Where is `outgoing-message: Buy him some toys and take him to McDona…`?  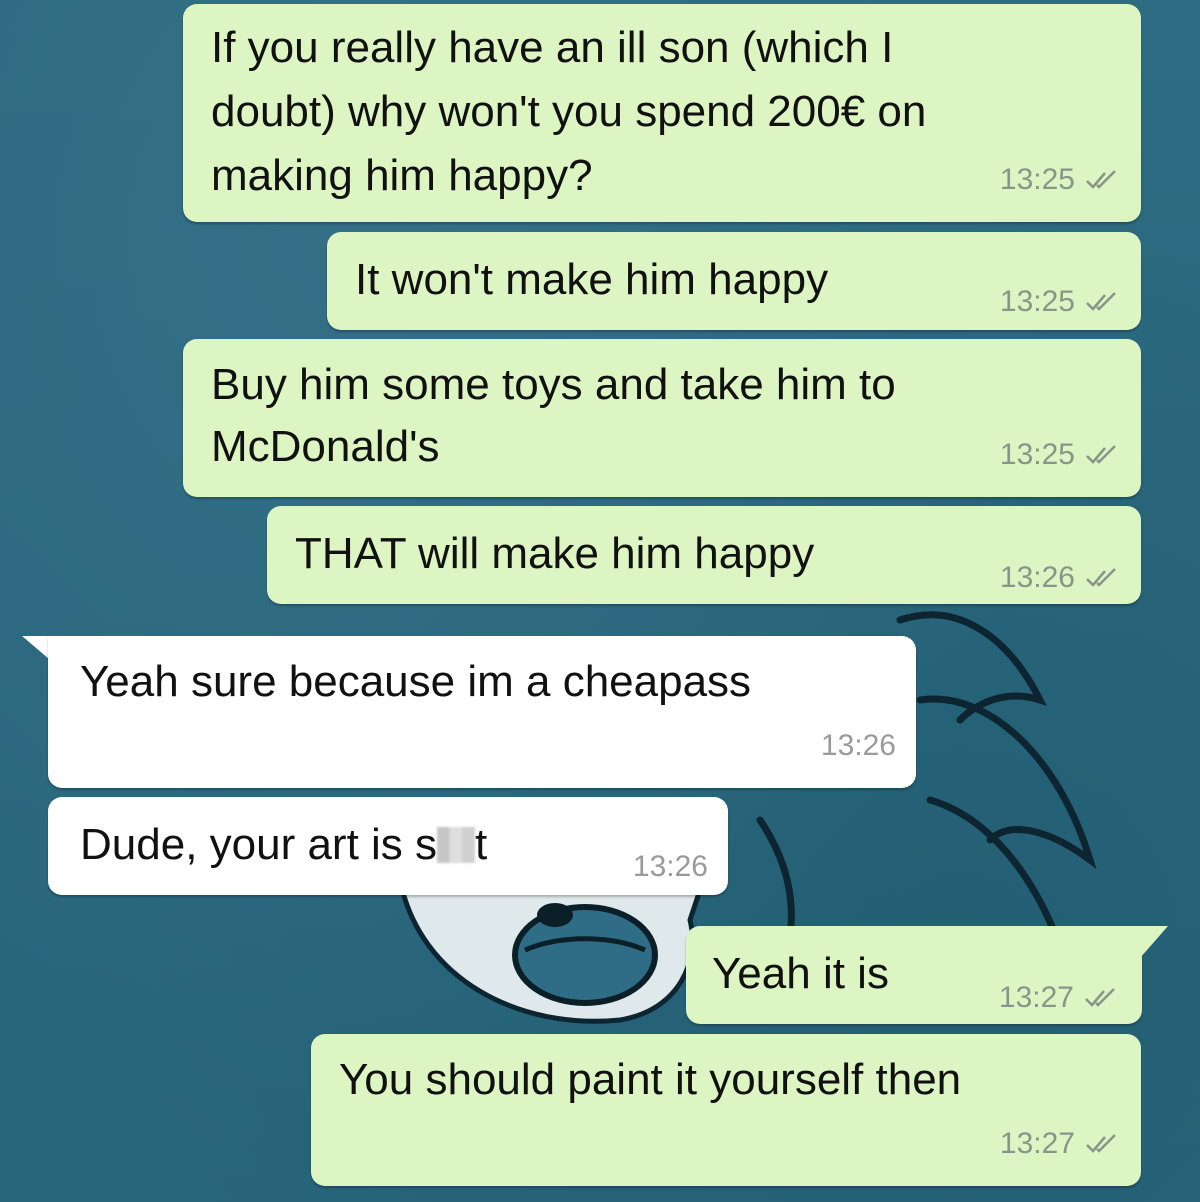 outgoing-message: Buy him some toys and take him to McDona… is located at coordinates (662, 418).